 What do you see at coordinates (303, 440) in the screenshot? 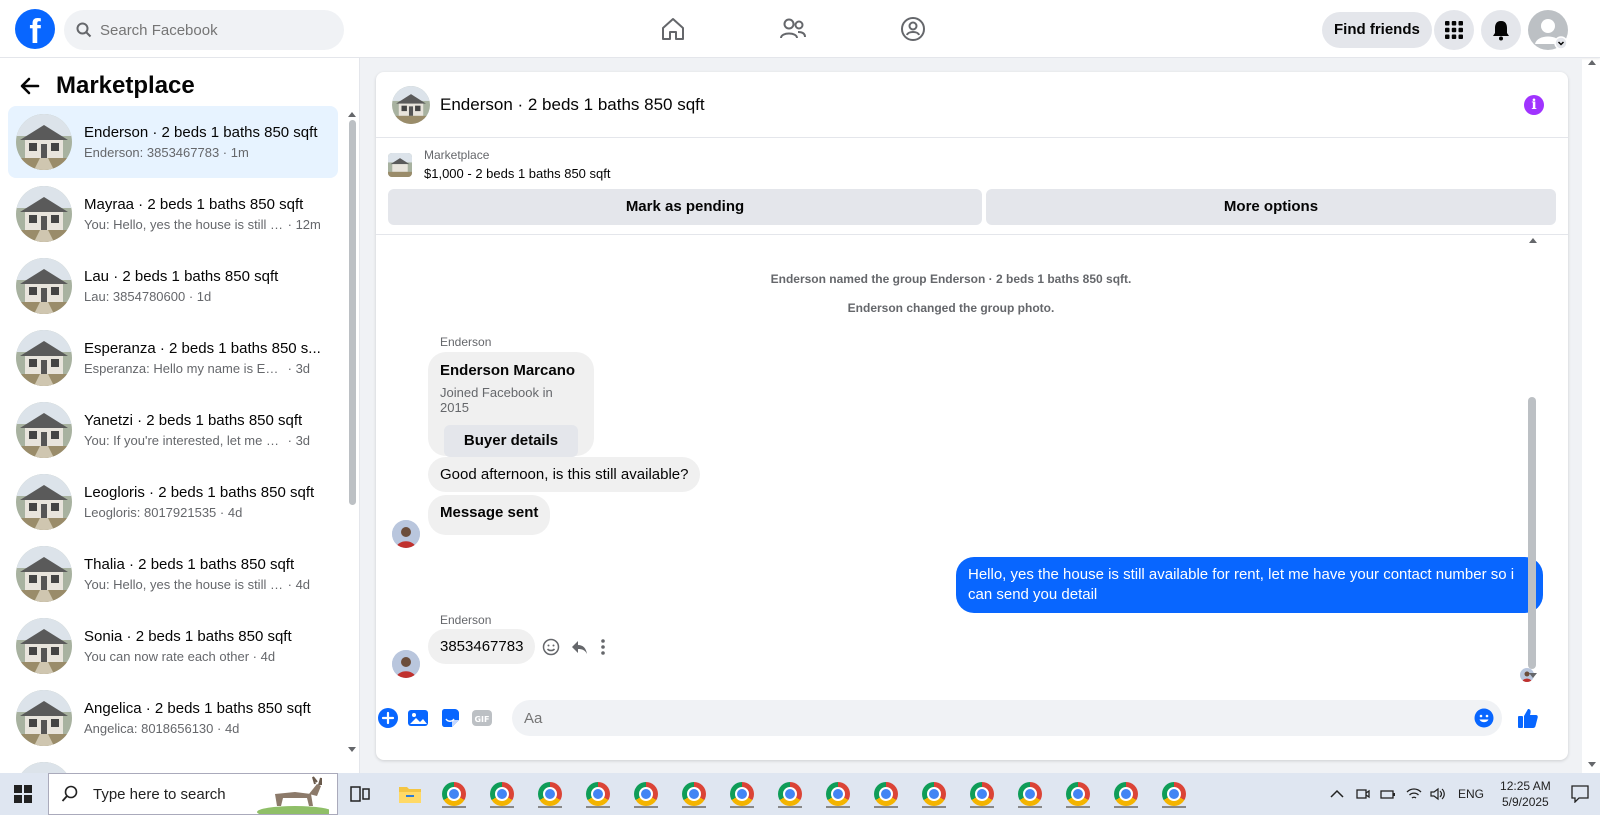
I see `conversation-time: 3d` at bounding box center [303, 440].